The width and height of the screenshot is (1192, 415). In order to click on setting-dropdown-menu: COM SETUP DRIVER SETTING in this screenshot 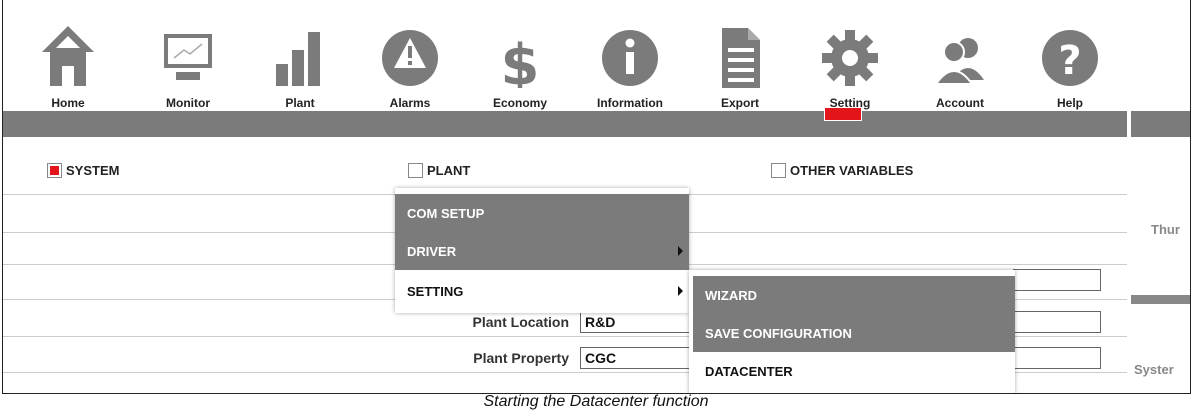, I will do `click(542, 250)`.